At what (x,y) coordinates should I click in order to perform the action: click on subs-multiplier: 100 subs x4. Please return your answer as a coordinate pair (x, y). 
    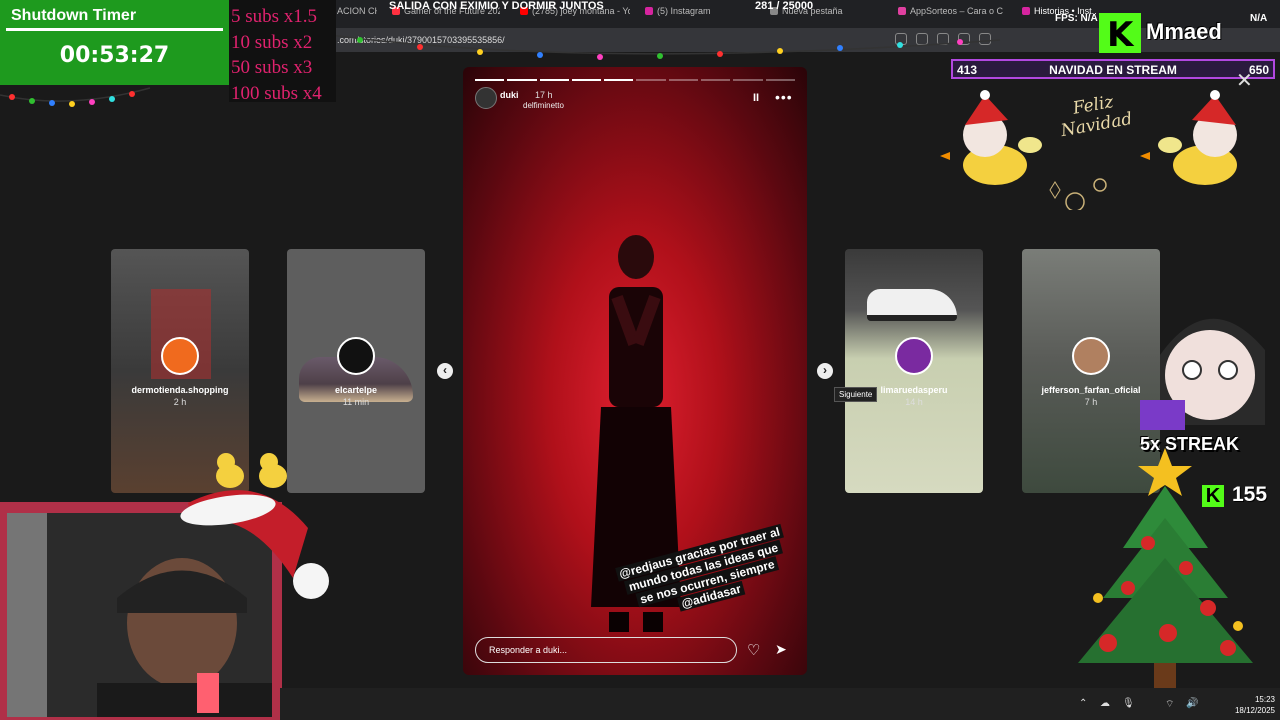
    Looking at the image, I should click on (276, 93).